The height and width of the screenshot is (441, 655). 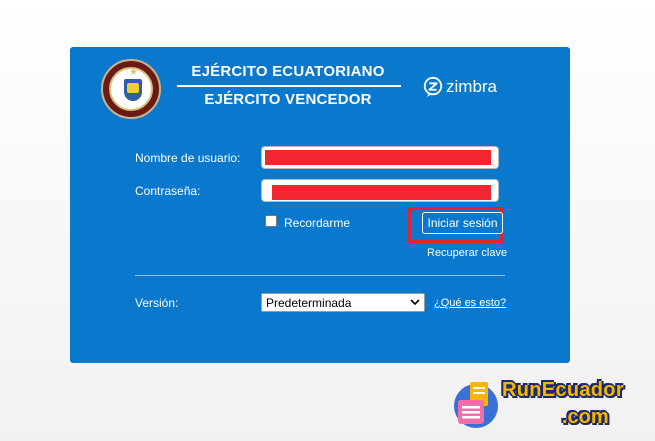 What do you see at coordinates (563, 390) in the screenshot?
I see `watermark-text-line1: RunEcuador` at bounding box center [563, 390].